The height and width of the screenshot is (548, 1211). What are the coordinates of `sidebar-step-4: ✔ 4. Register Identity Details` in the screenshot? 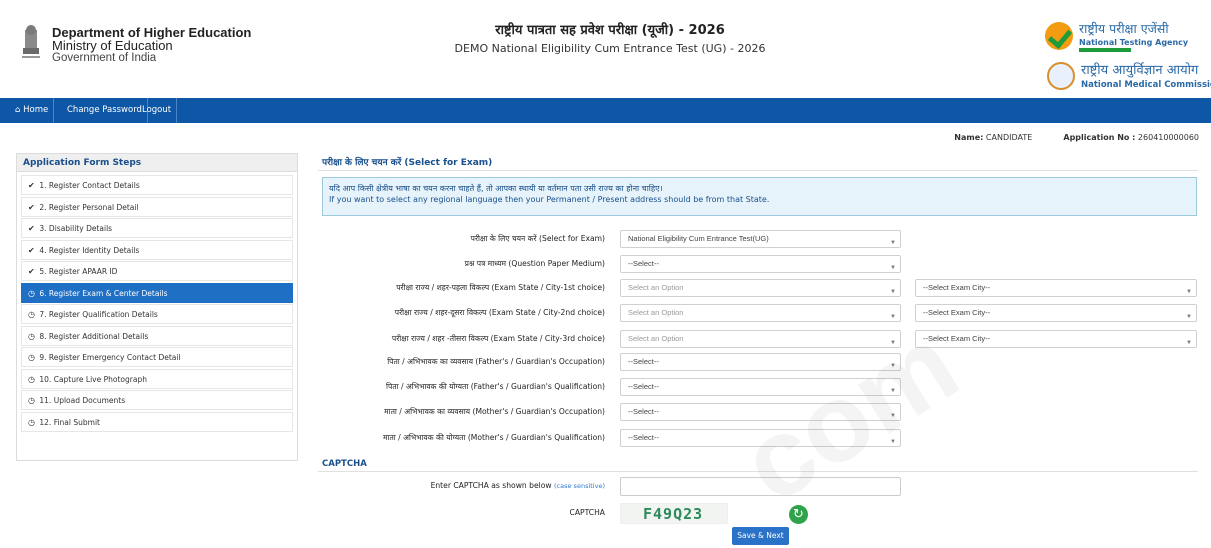 It's located at (157, 249).